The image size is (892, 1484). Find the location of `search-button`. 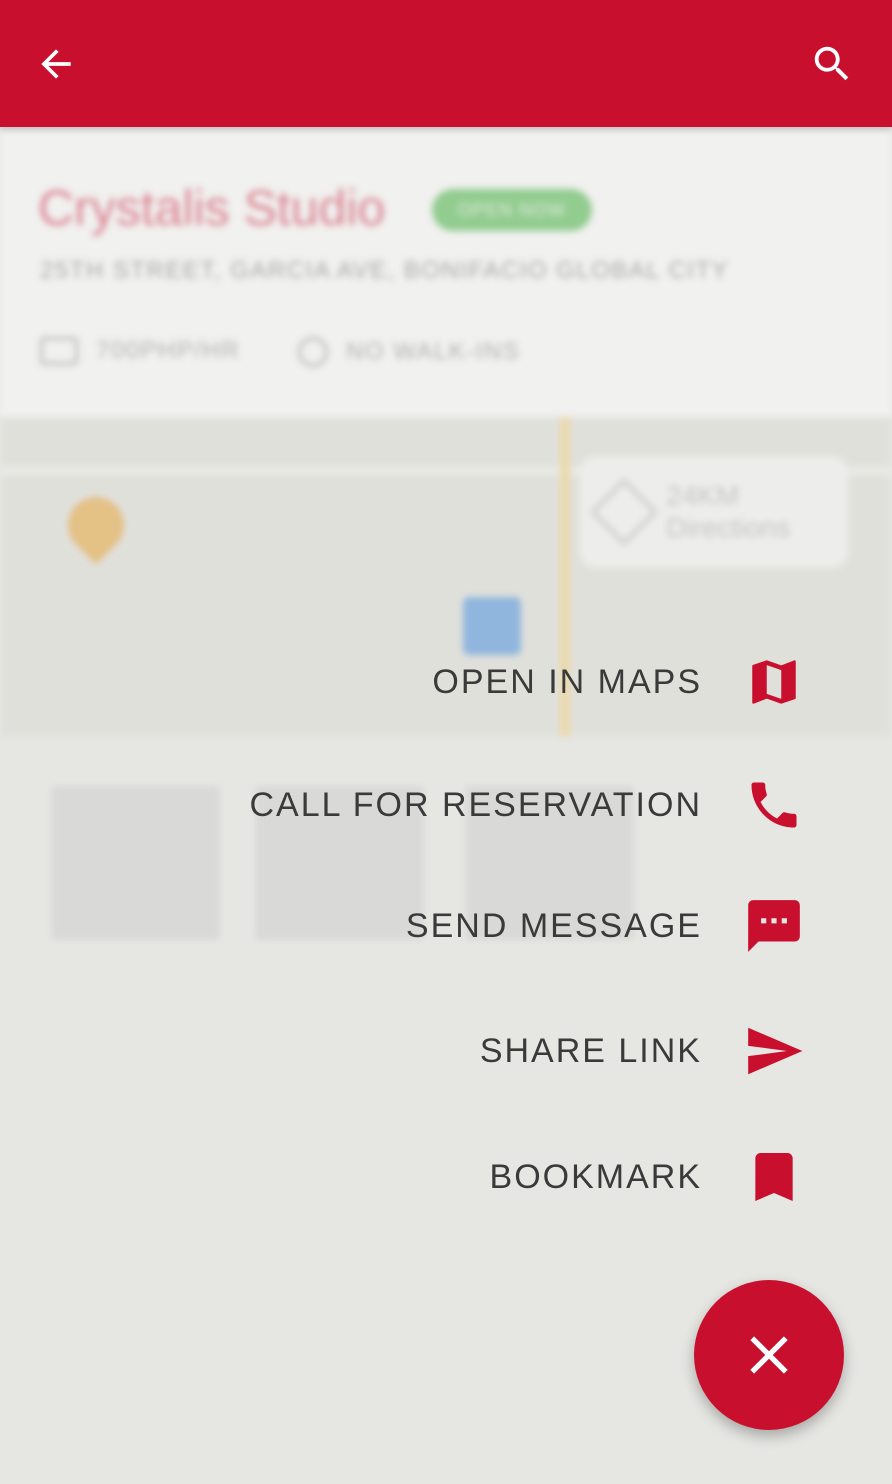

search-button is located at coordinates (832, 64).